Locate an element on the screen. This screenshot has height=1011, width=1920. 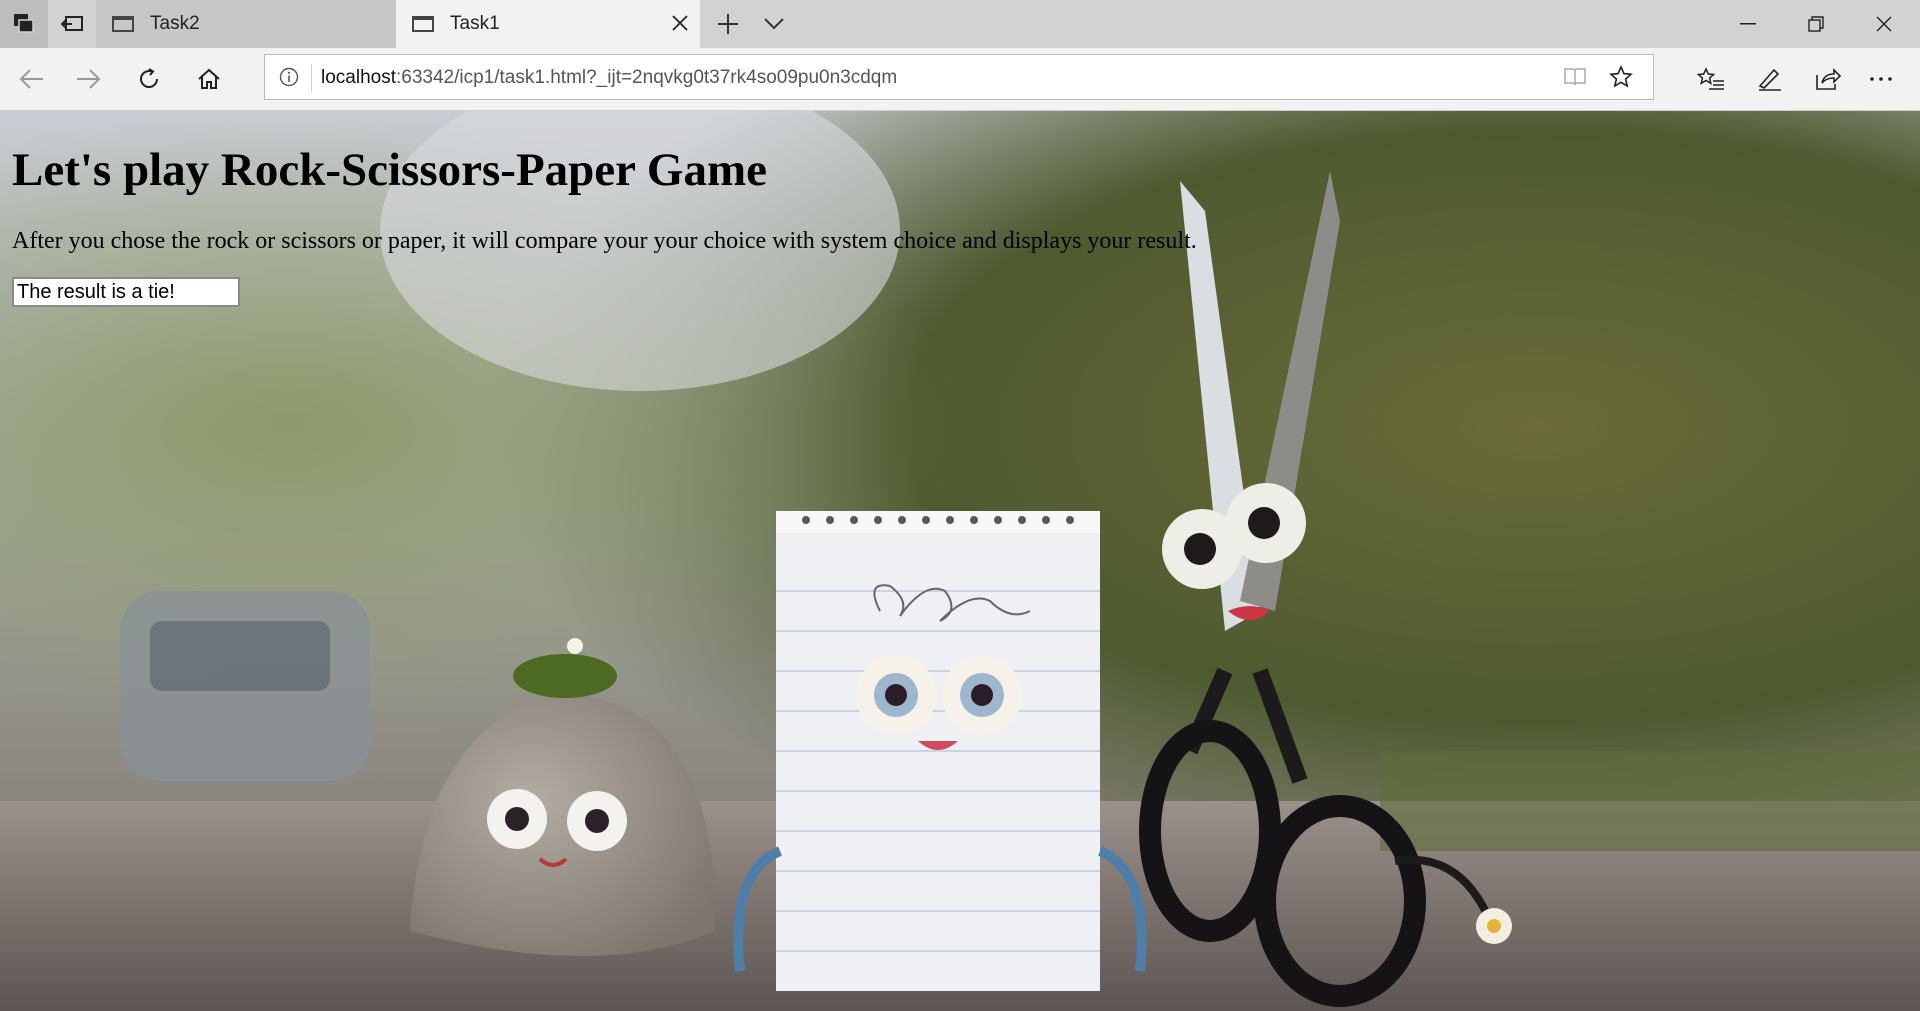
close-tab-icon is located at coordinates (680, 24).